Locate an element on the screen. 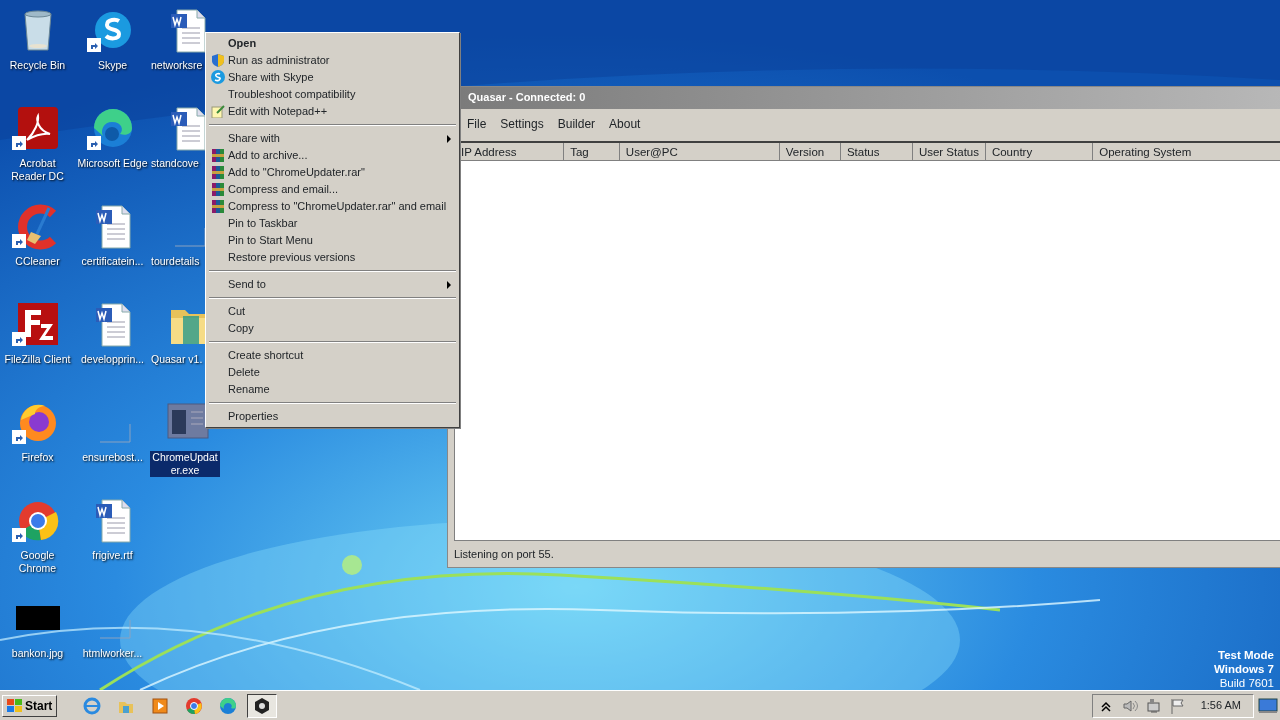 The height and width of the screenshot is (720, 1280). icon-label: Firefox is located at coordinates (37, 457).